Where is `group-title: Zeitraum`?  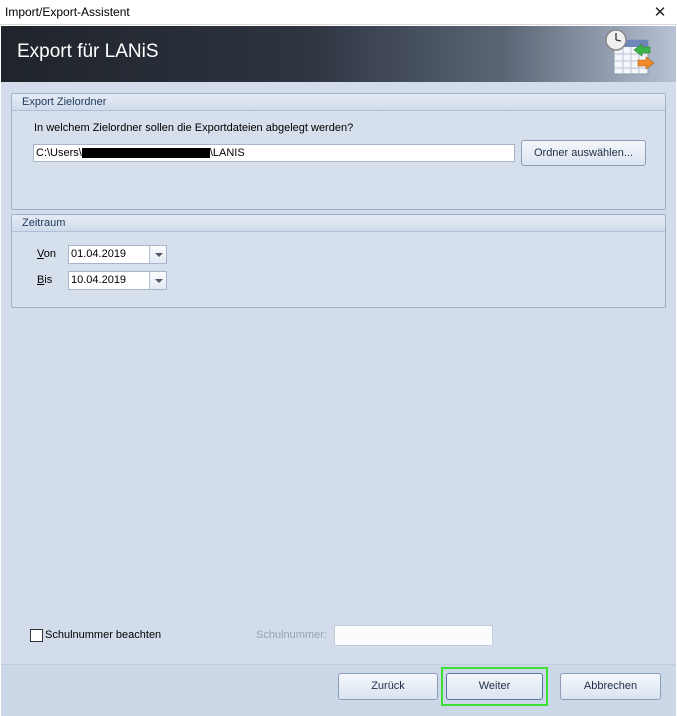 group-title: Zeitraum is located at coordinates (338, 223).